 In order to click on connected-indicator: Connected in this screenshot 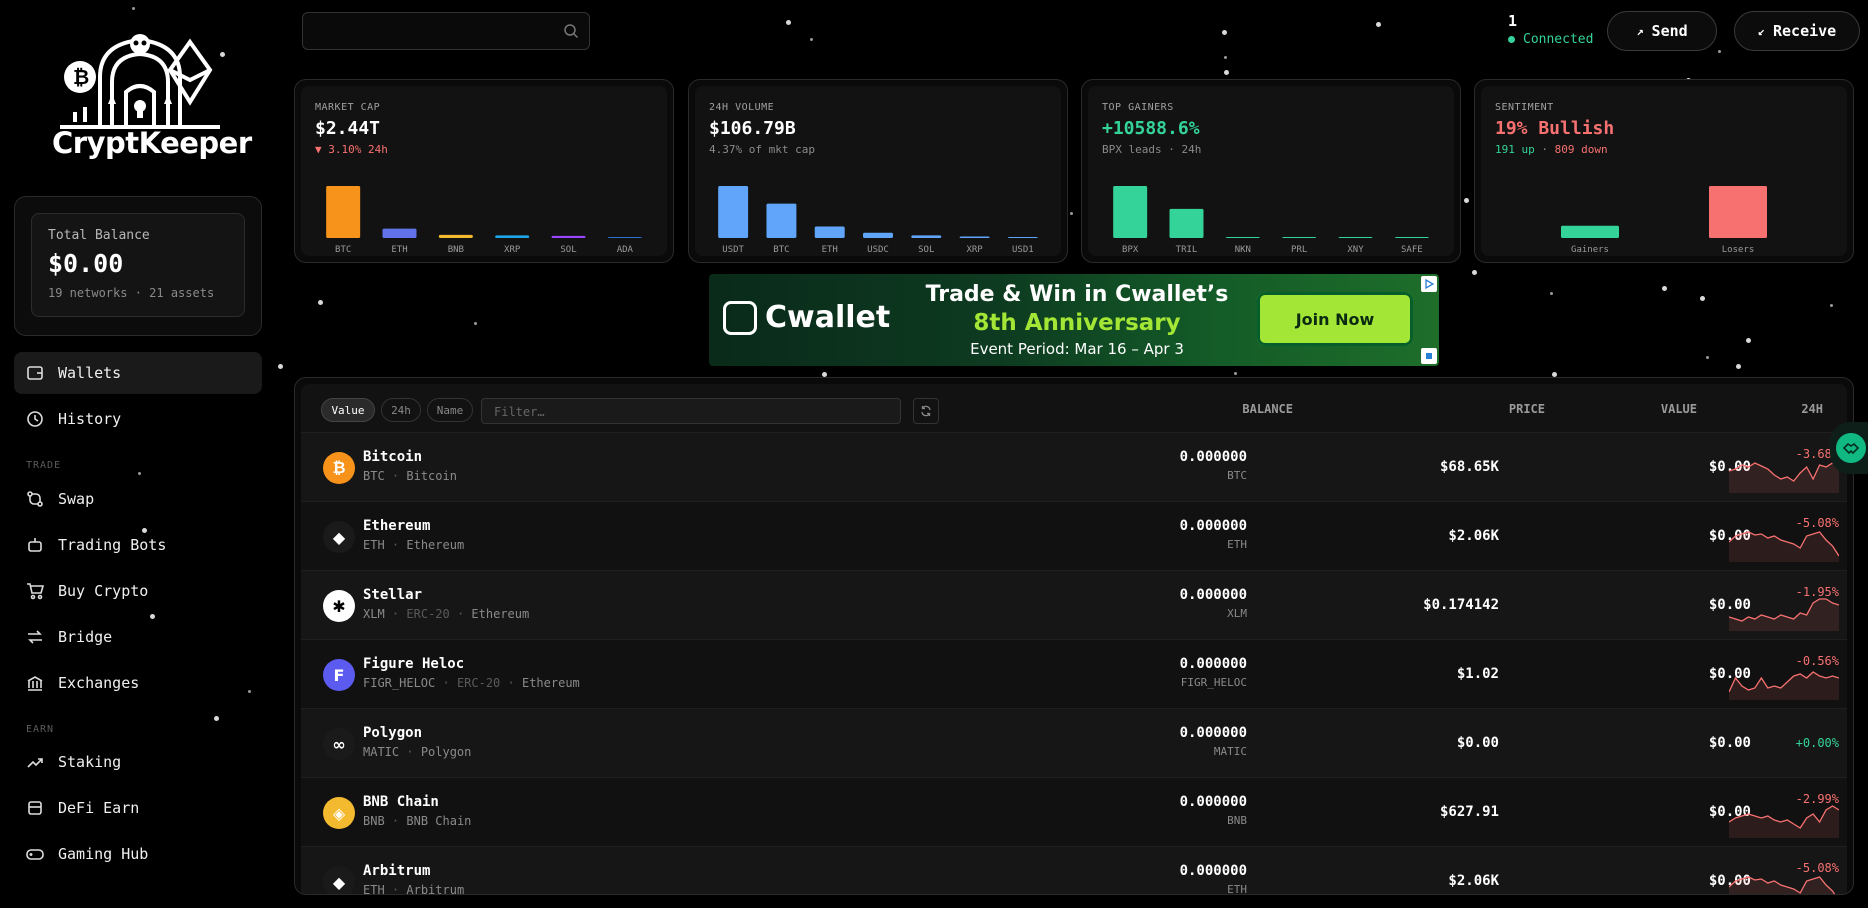, I will do `click(1550, 39)`.